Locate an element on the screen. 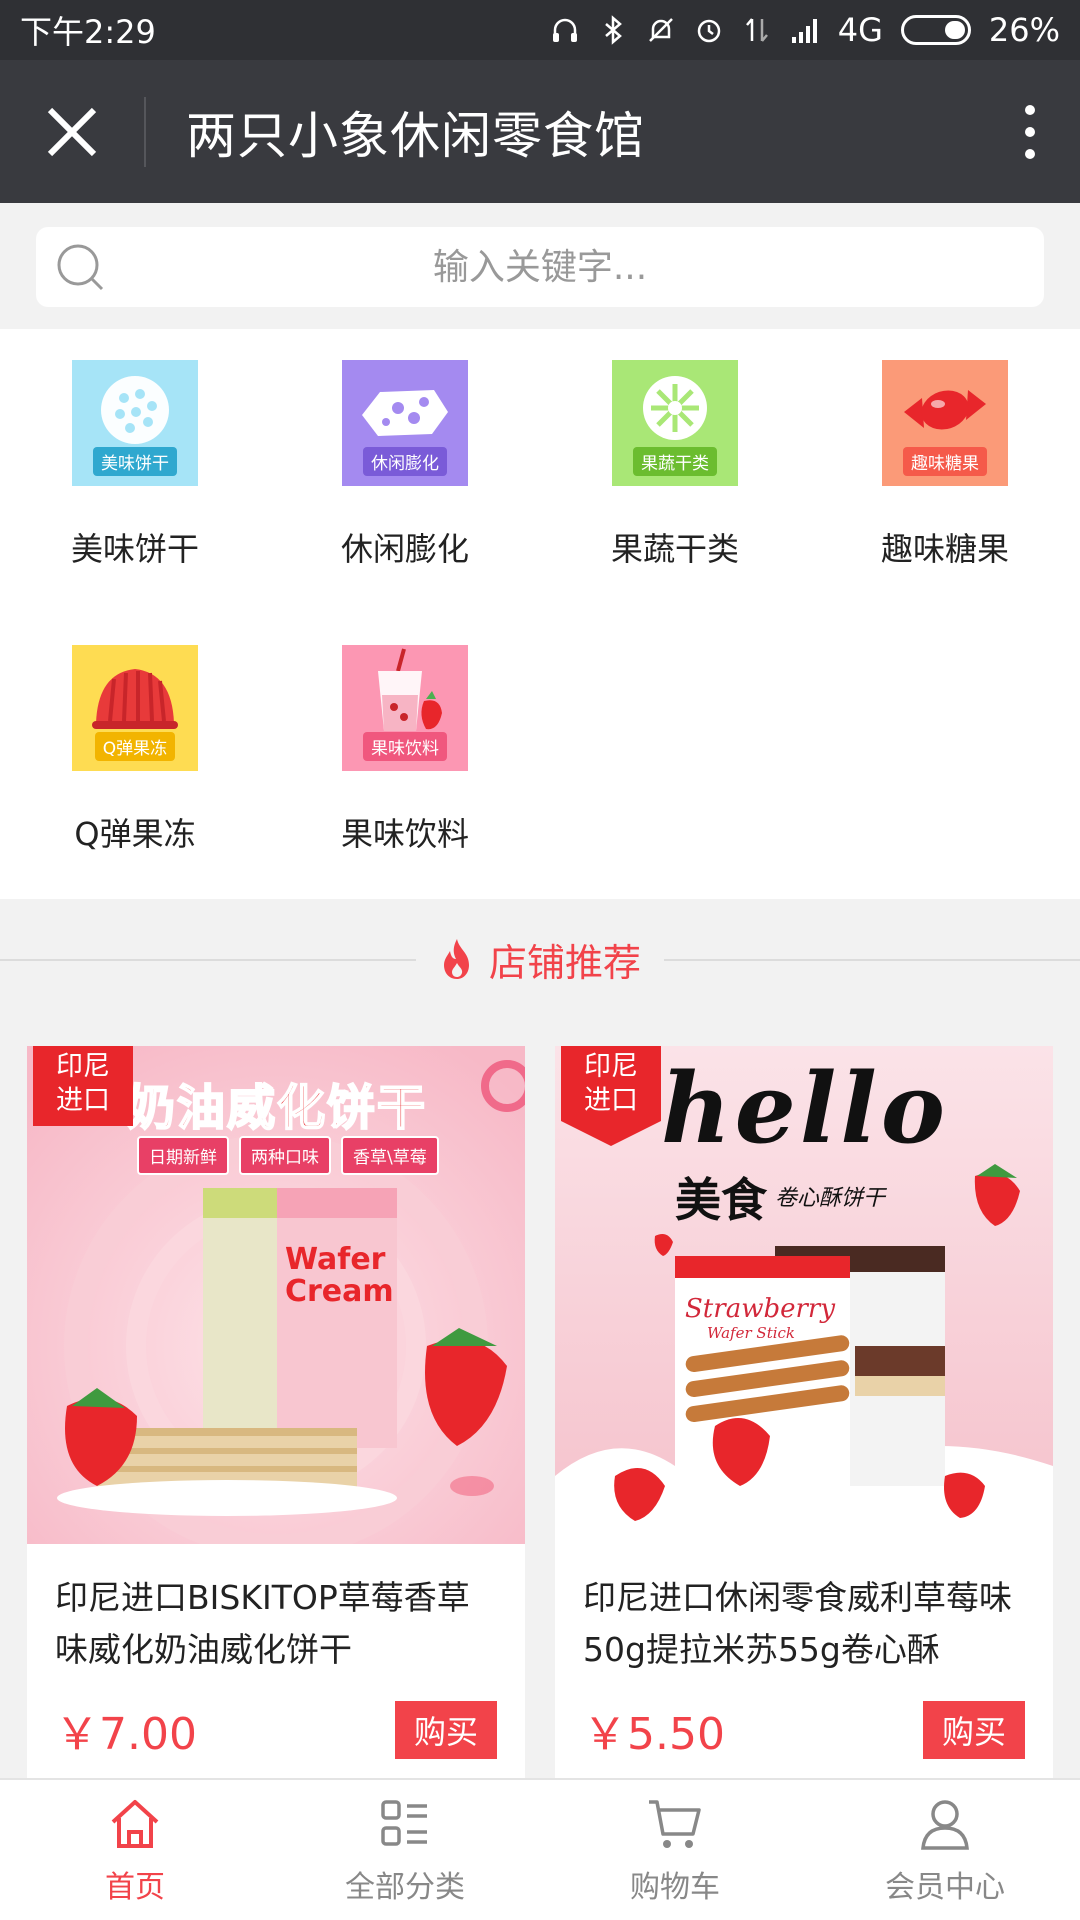 This screenshot has width=1080, height=1920. status-time: 下午2:29 is located at coordinates (88, 32).